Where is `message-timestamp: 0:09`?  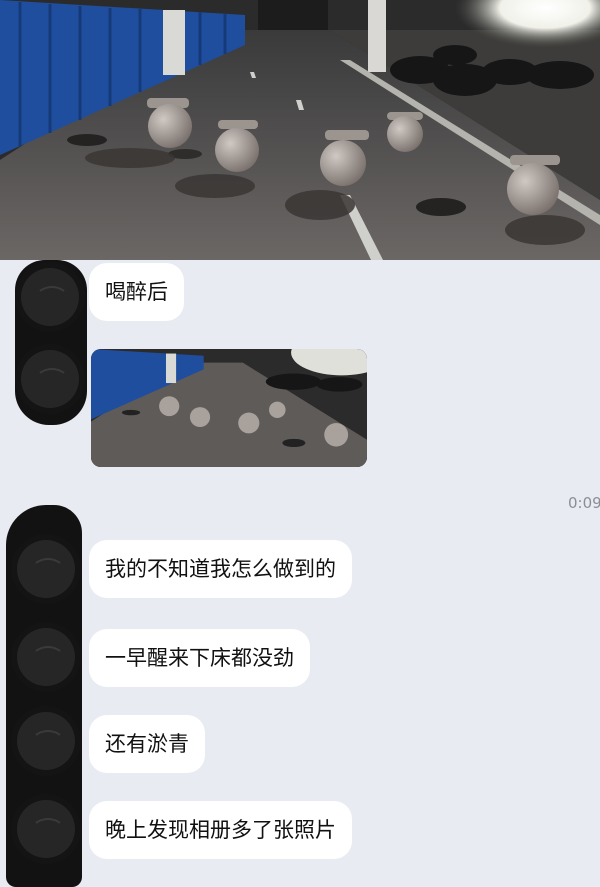
message-timestamp: 0:09 is located at coordinates (584, 503).